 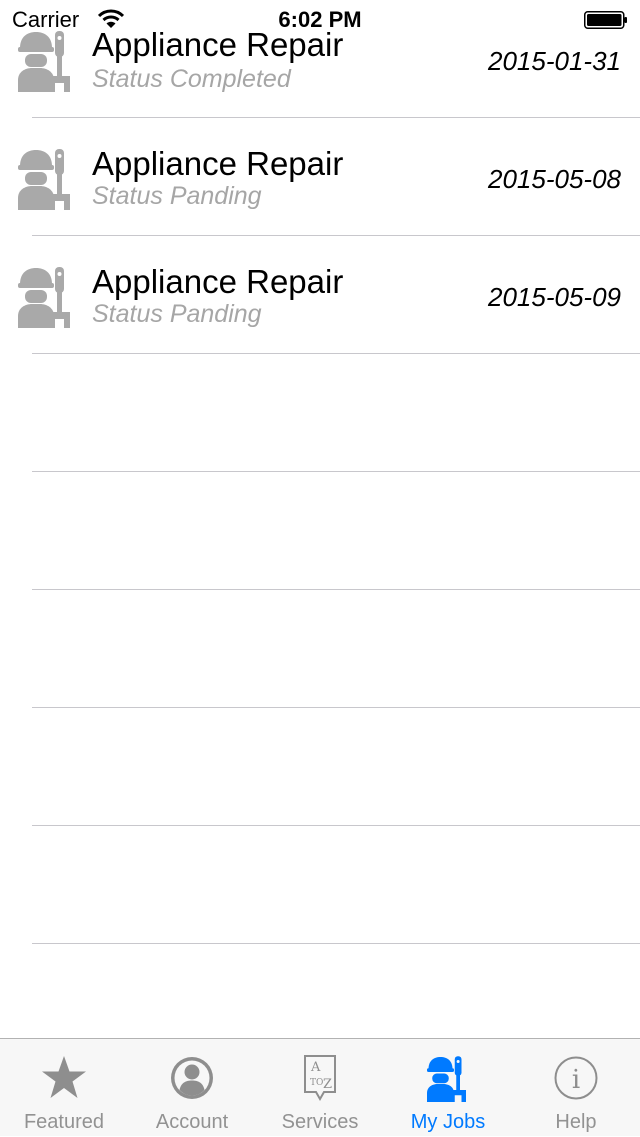 I want to click on tab-account: Account, so click(x=192, y=1088).